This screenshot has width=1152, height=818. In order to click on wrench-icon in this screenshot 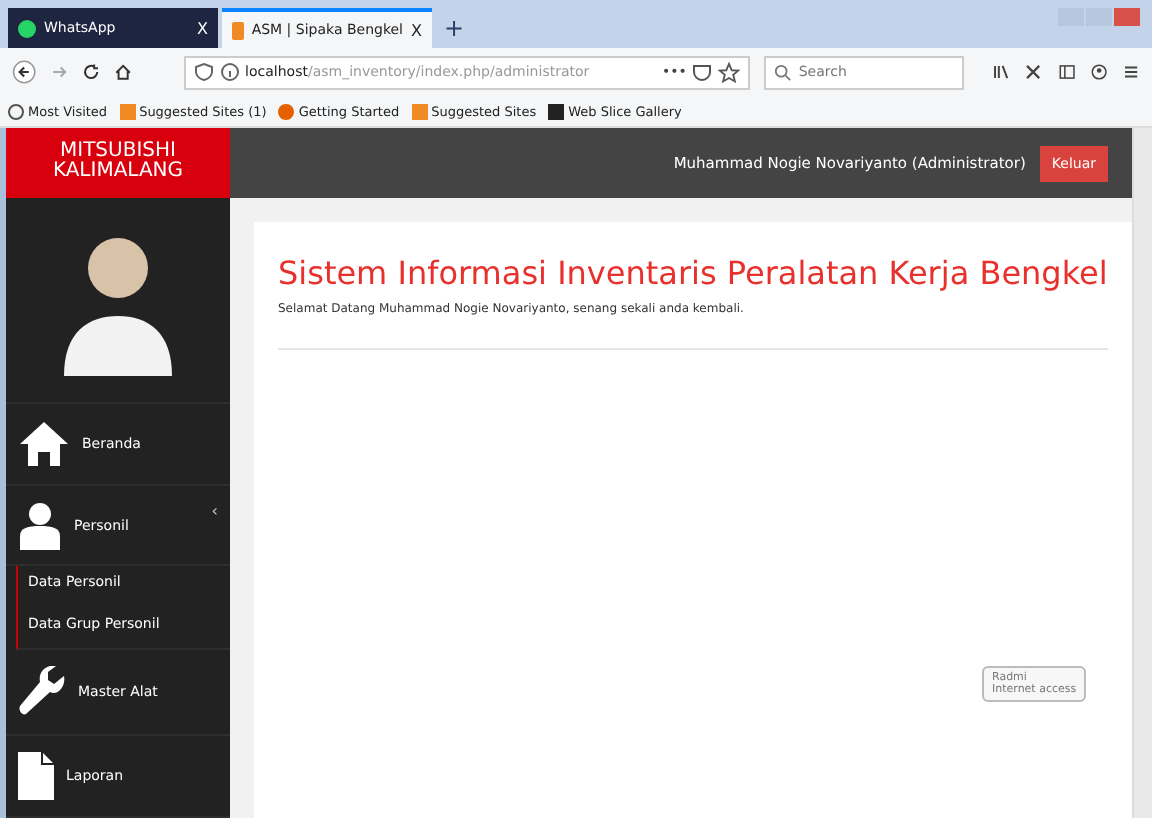, I will do `click(42, 692)`.